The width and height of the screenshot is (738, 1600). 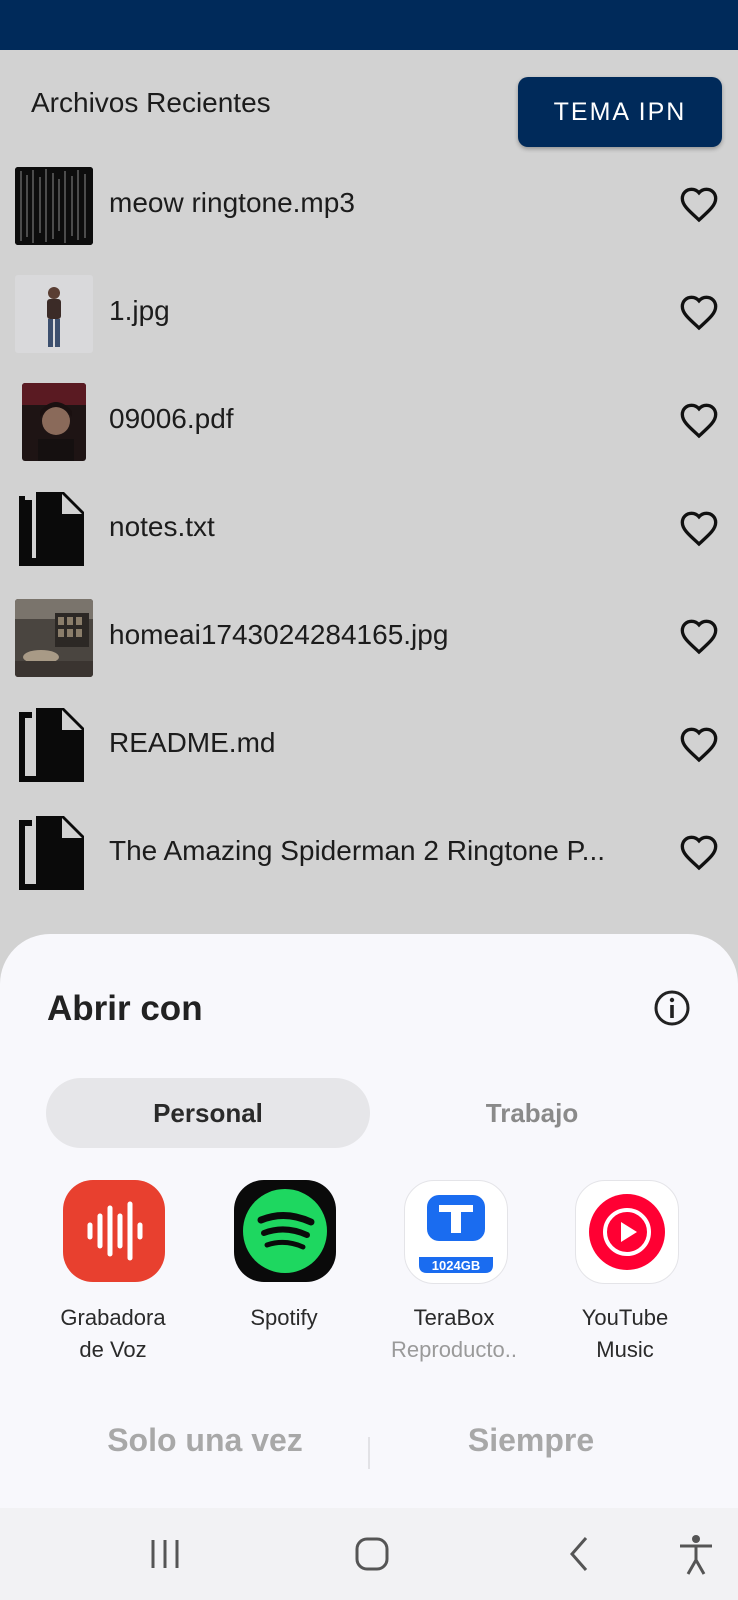 I want to click on tab-personal: Personal, so click(x=208, y=1113).